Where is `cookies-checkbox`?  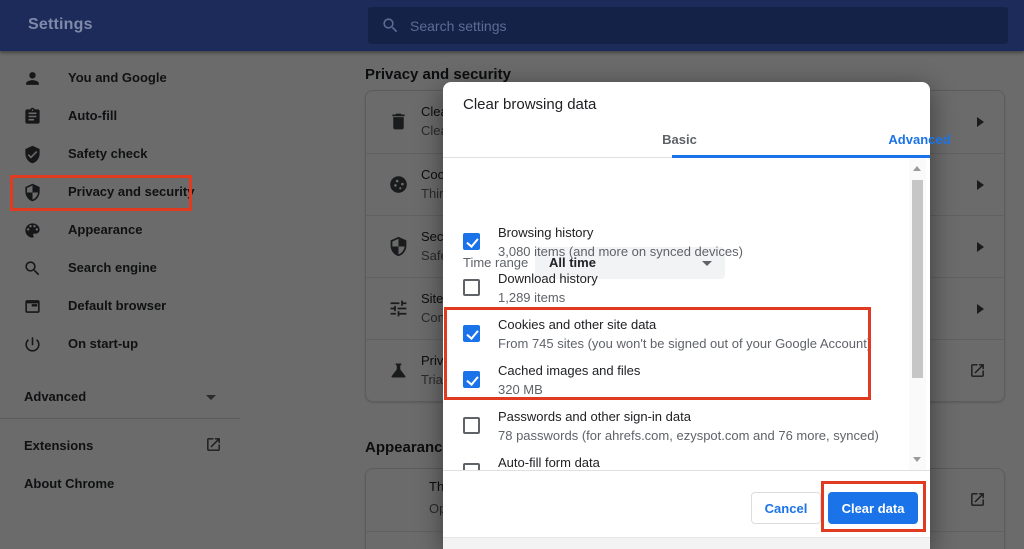 cookies-checkbox is located at coordinates (471, 333).